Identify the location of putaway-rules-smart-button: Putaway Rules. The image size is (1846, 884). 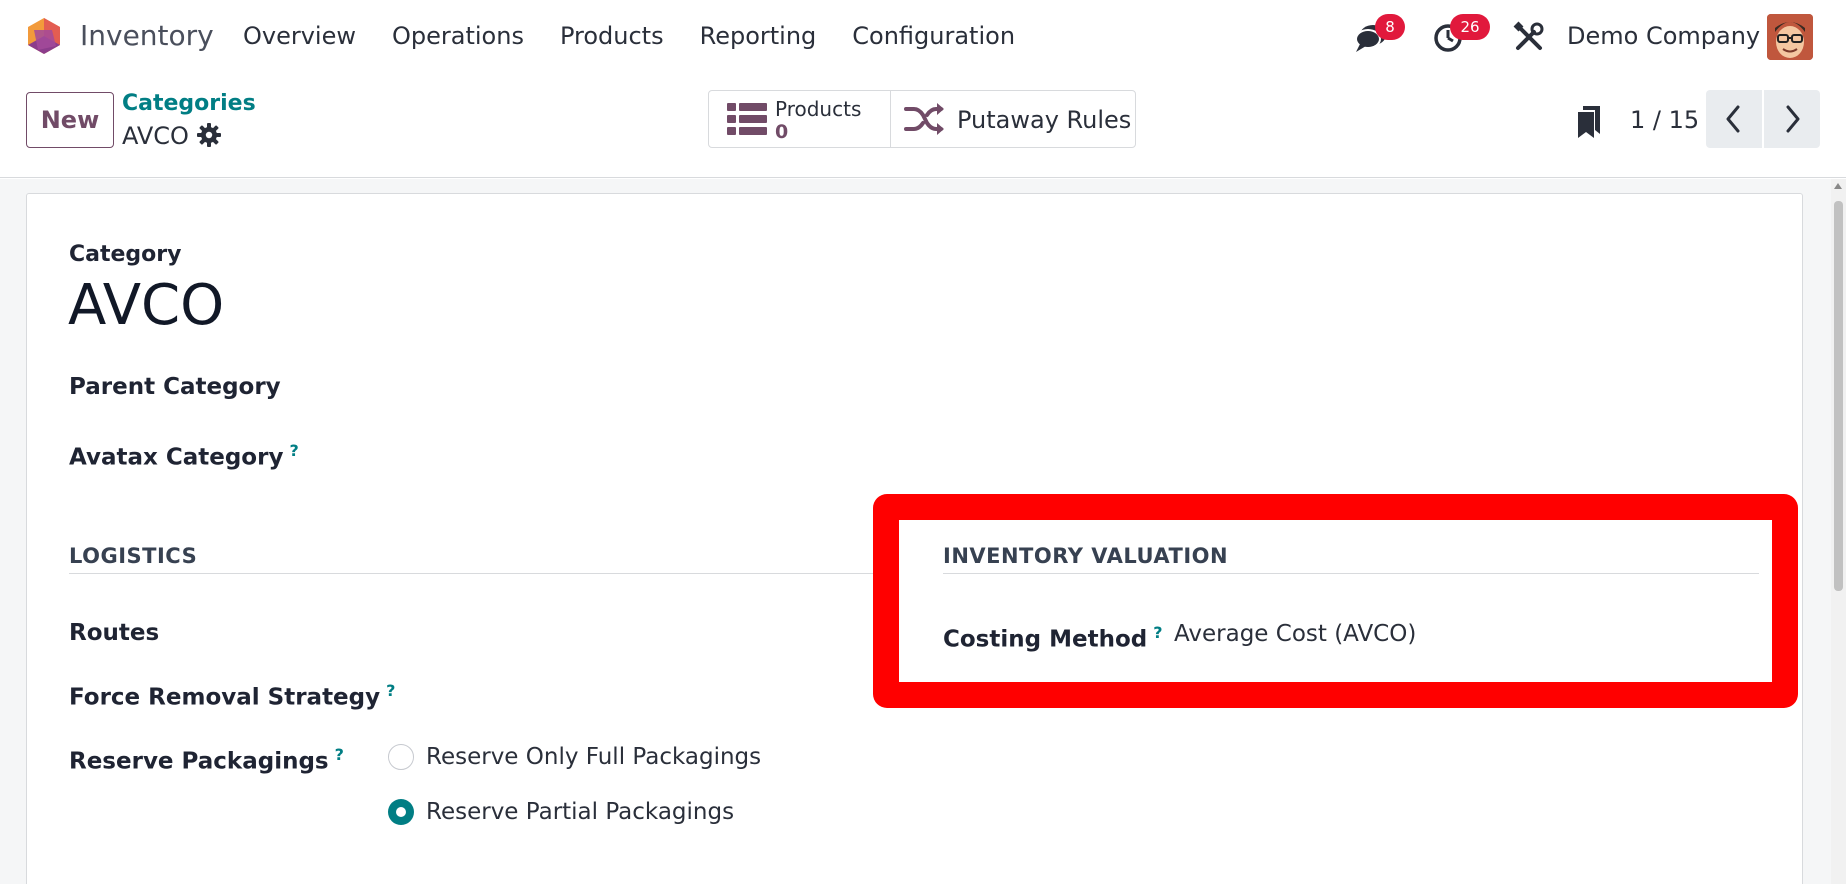
(1013, 119).